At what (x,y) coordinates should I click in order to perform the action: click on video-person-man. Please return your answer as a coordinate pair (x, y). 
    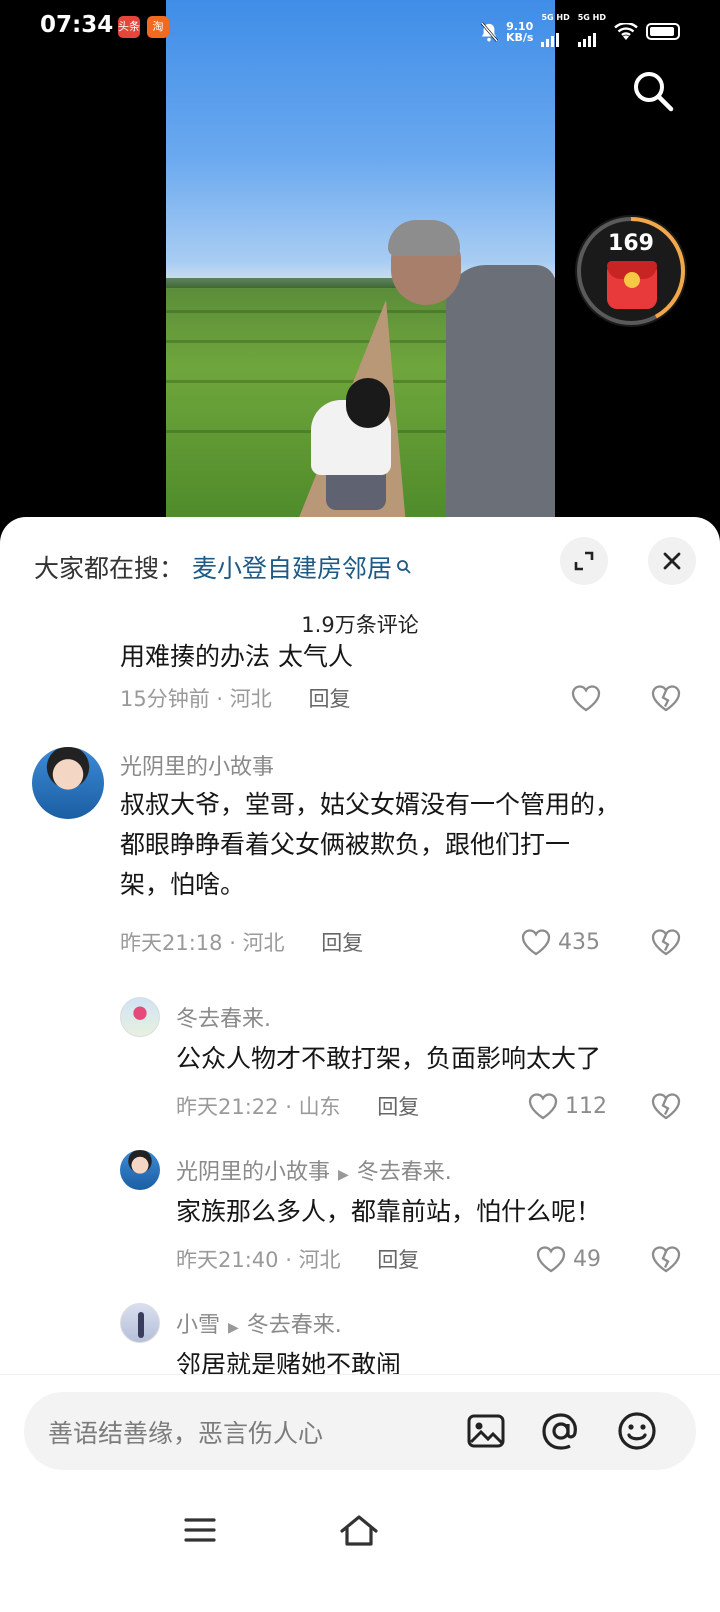
    Looking at the image, I should click on (500, 395).